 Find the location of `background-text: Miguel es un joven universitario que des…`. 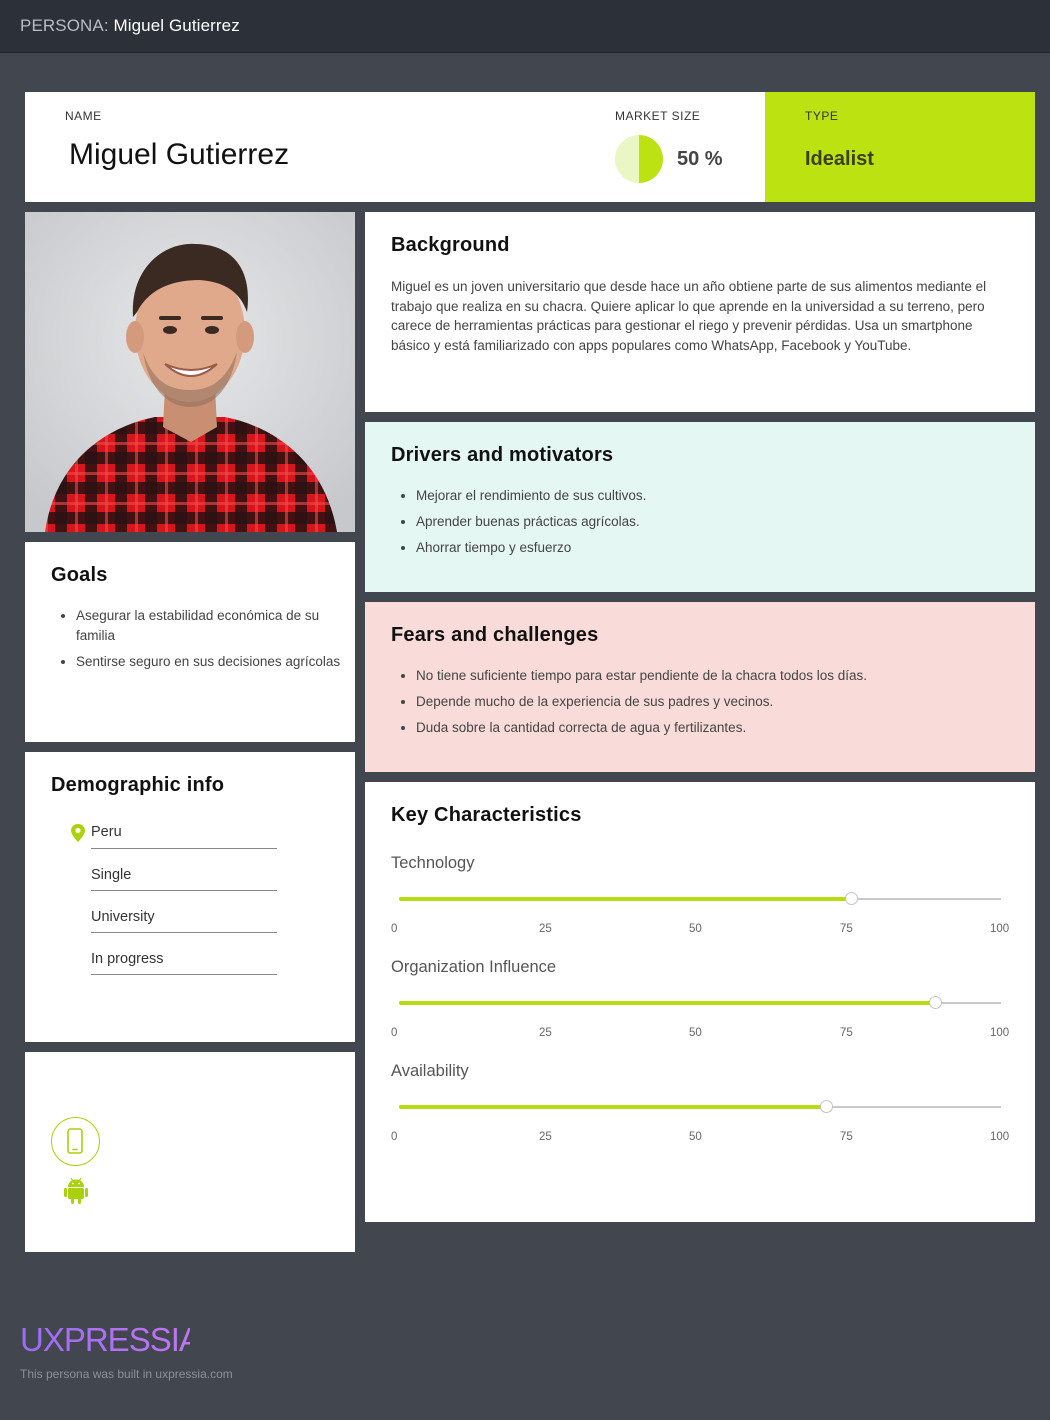

background-text: Miguel es un joven universitario que des… is located at coordinates (701, 316).